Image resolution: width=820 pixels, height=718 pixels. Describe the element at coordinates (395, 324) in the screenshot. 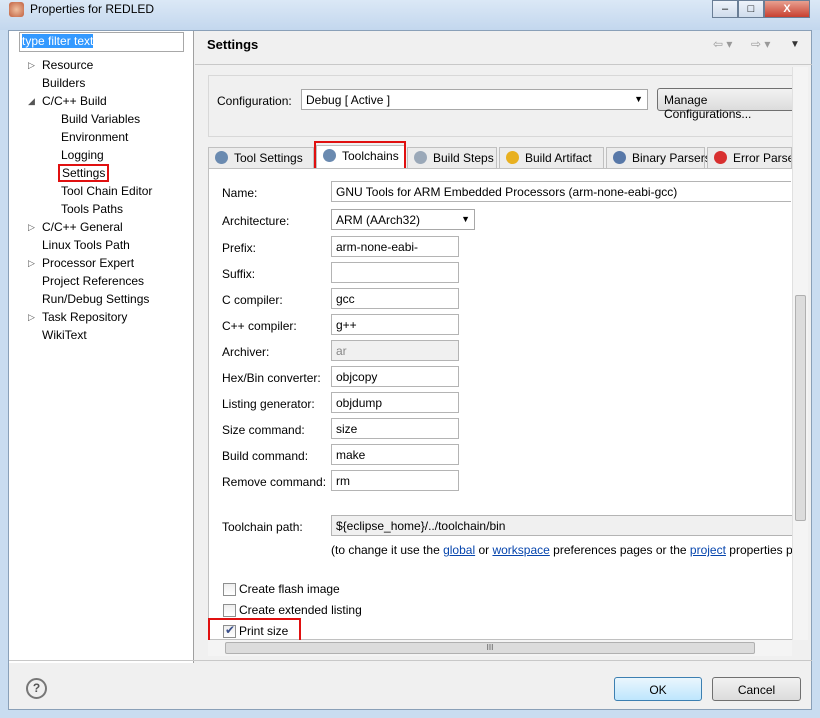

I see `cpp-compiler-input: g++` at that location.